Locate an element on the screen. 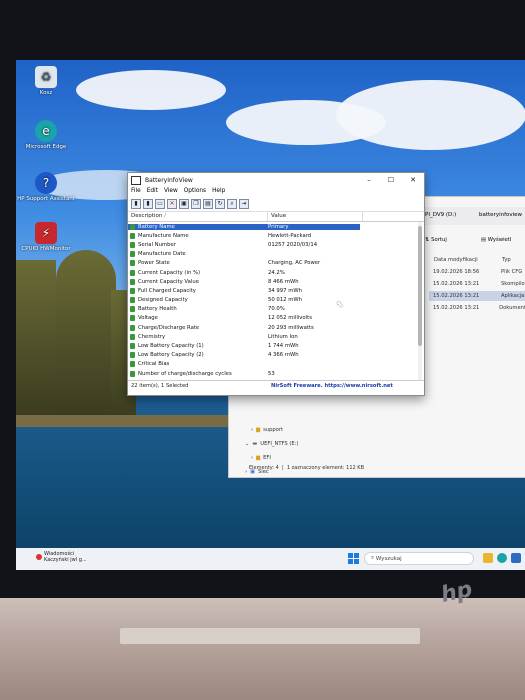 This screenshot has width=525, height=700. property-row: Low Battery Capacity (2) 4 366 mWh is located at coordinates (276, 355).